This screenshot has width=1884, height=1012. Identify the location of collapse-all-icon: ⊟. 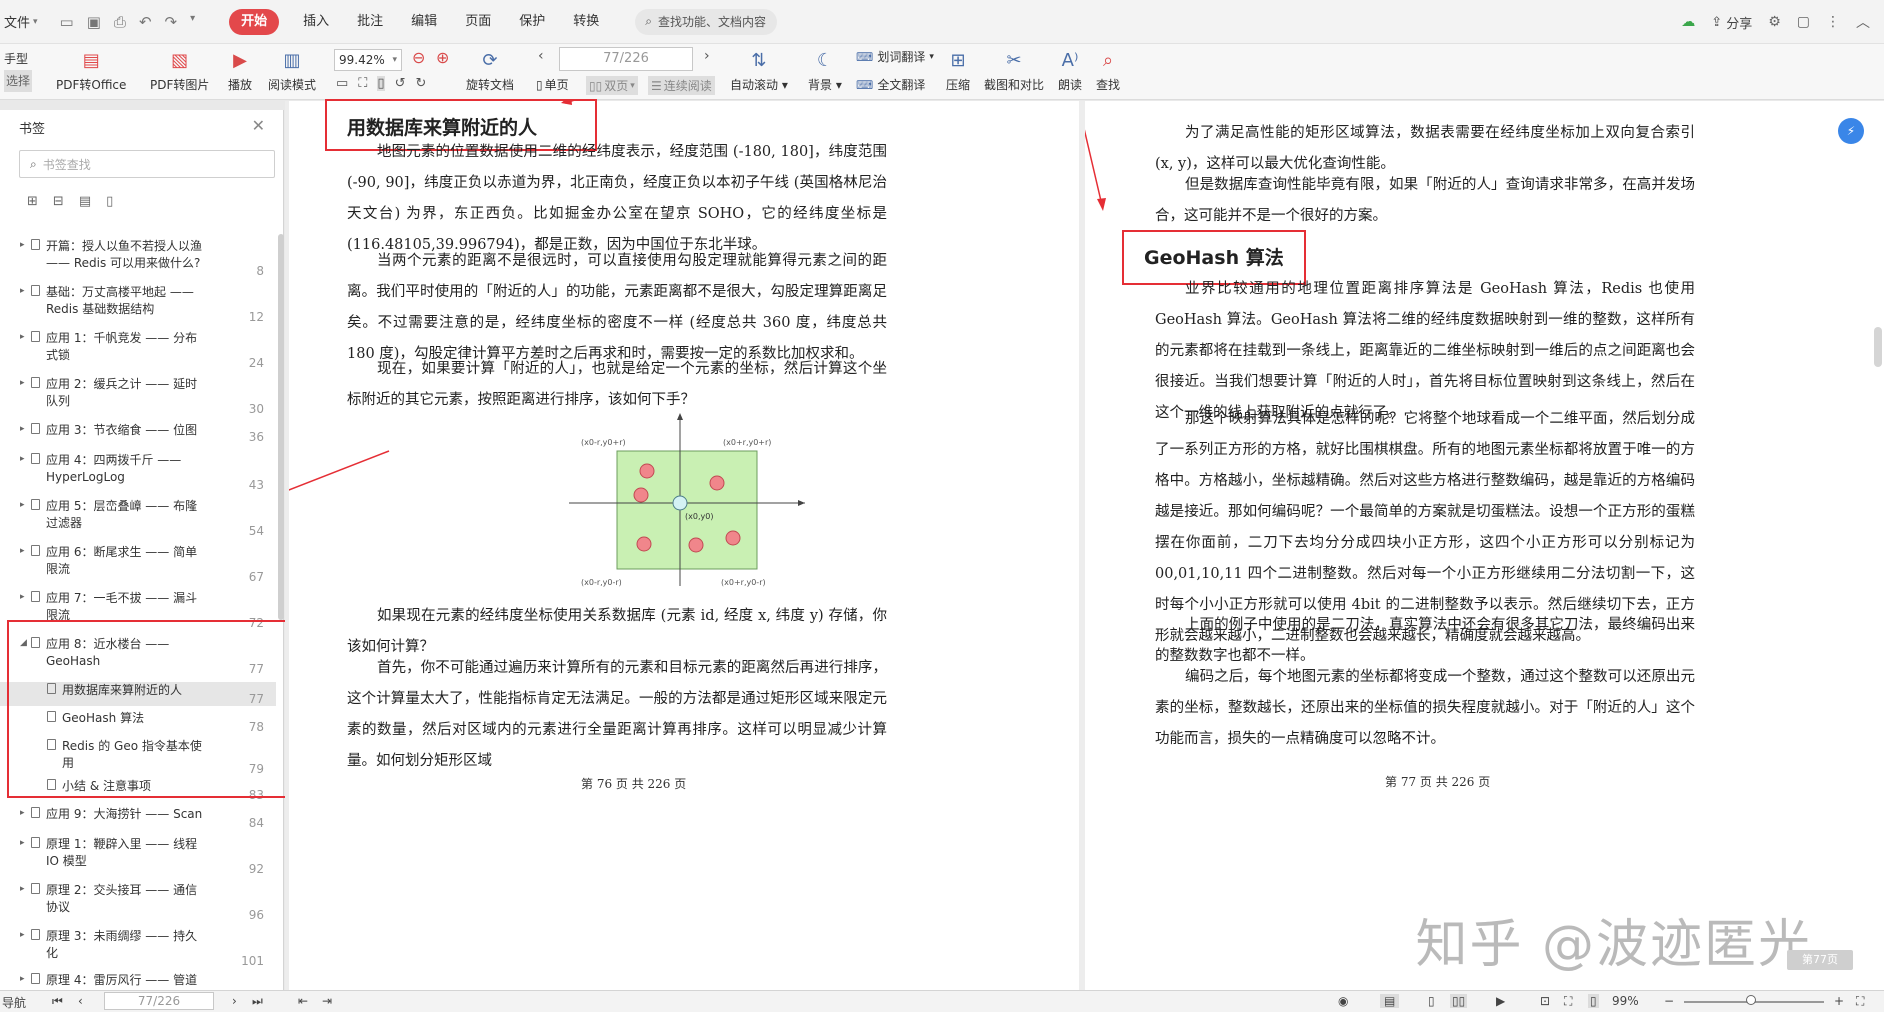
(58, 201).